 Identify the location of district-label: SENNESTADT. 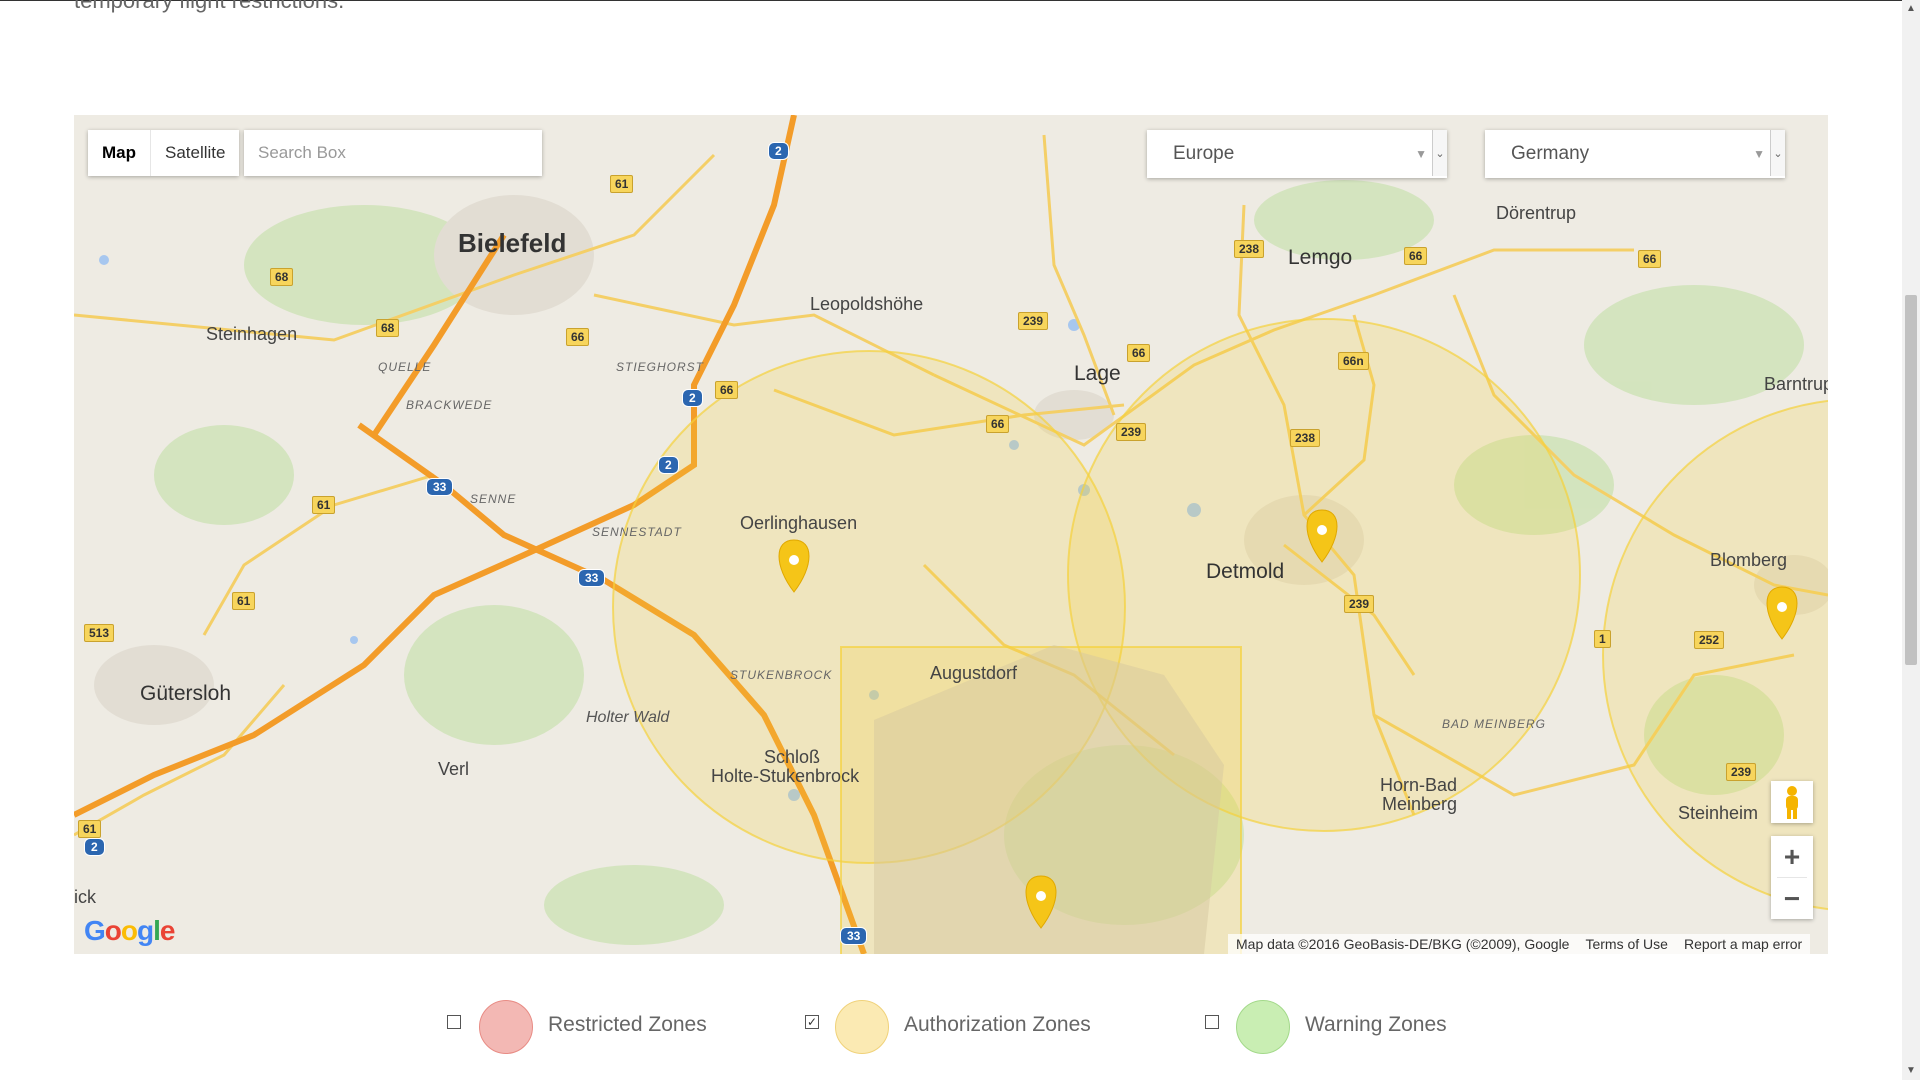
(637, 532).